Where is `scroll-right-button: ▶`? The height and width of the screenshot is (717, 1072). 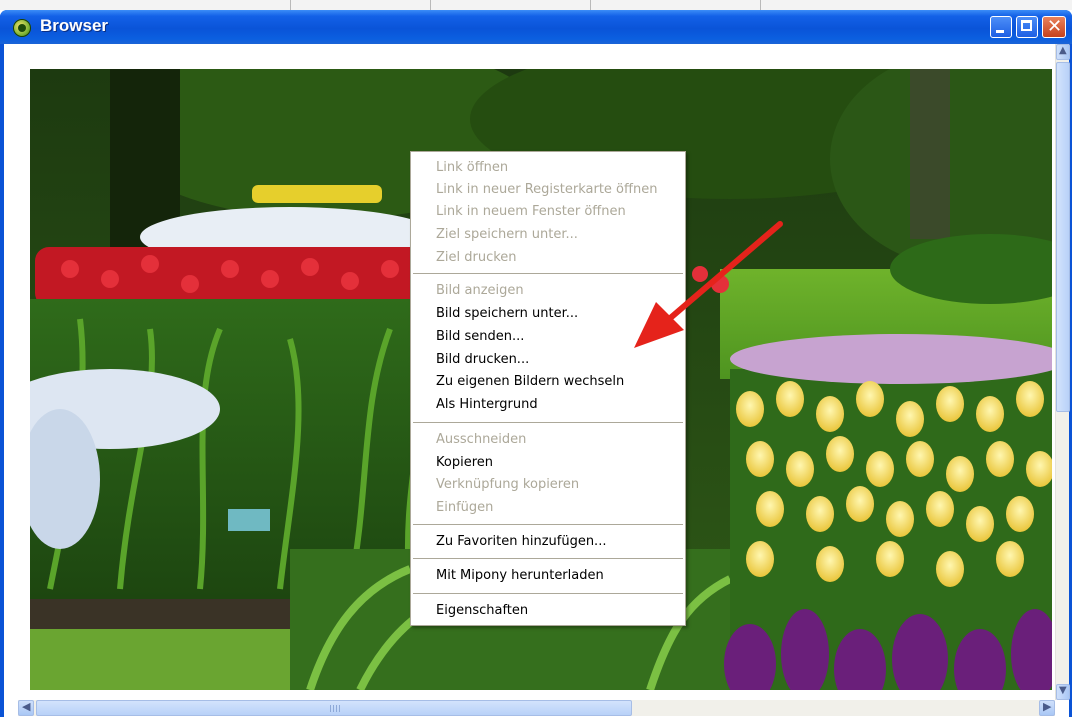
scroll-right-button: ▶ is located at coordinates (1047, 708).